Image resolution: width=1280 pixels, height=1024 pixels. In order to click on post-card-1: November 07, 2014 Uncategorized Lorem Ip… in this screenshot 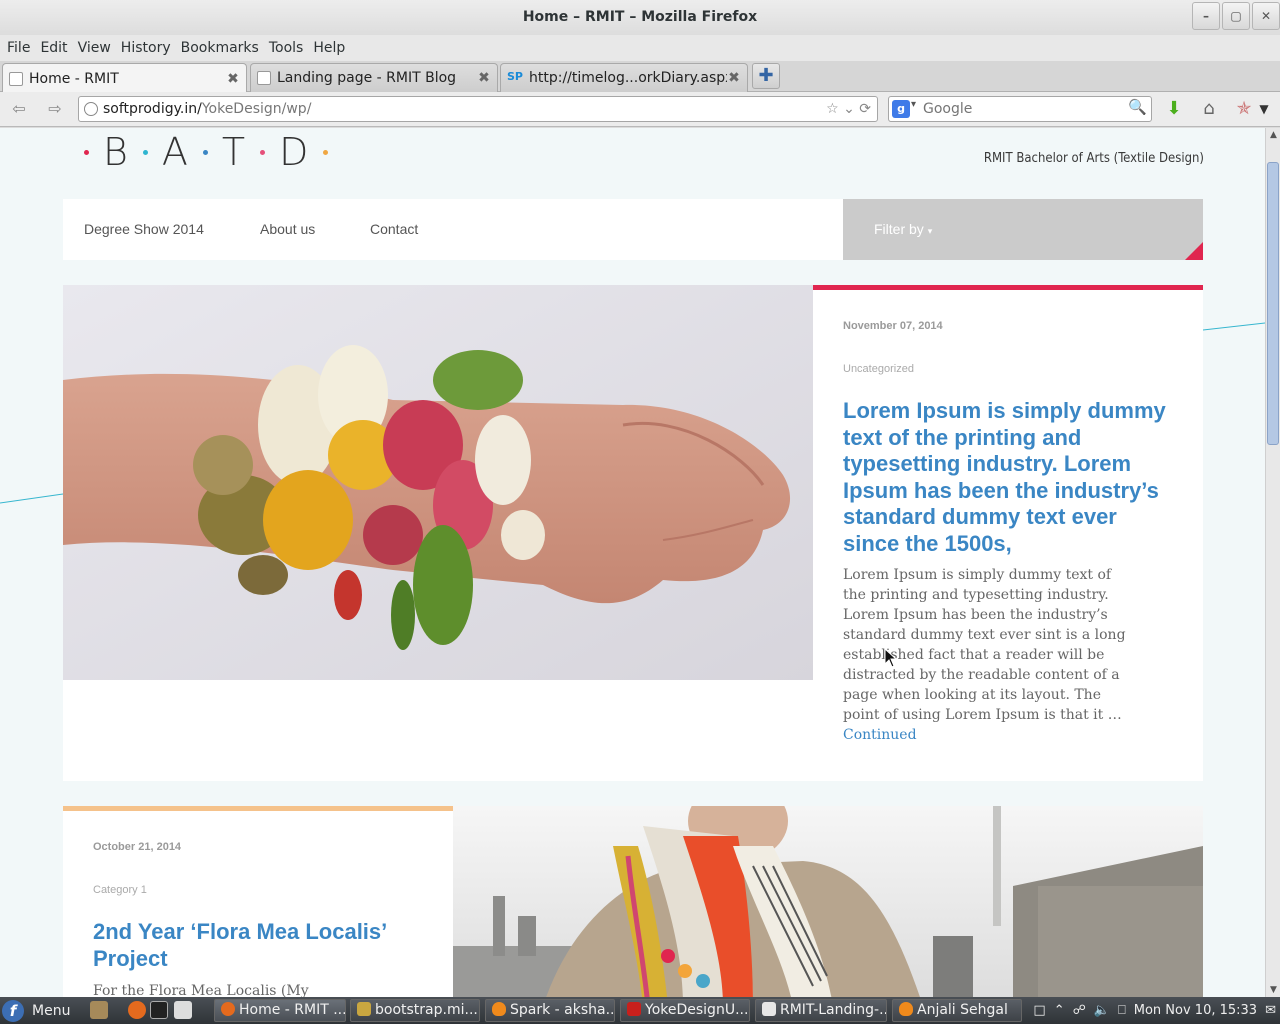, I will do `click(1008, 533)`.